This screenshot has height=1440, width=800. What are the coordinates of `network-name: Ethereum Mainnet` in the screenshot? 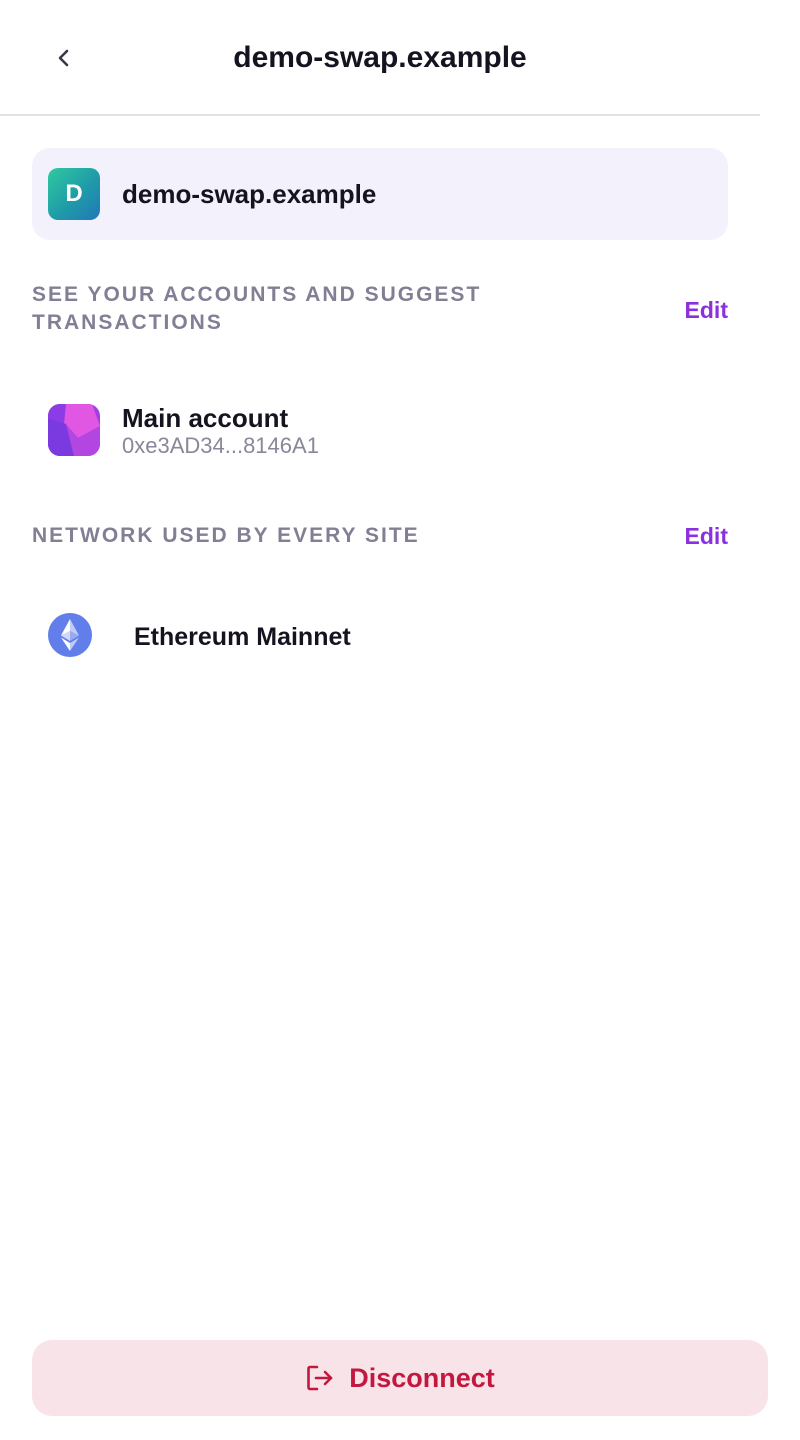 It's located at (242, 637).